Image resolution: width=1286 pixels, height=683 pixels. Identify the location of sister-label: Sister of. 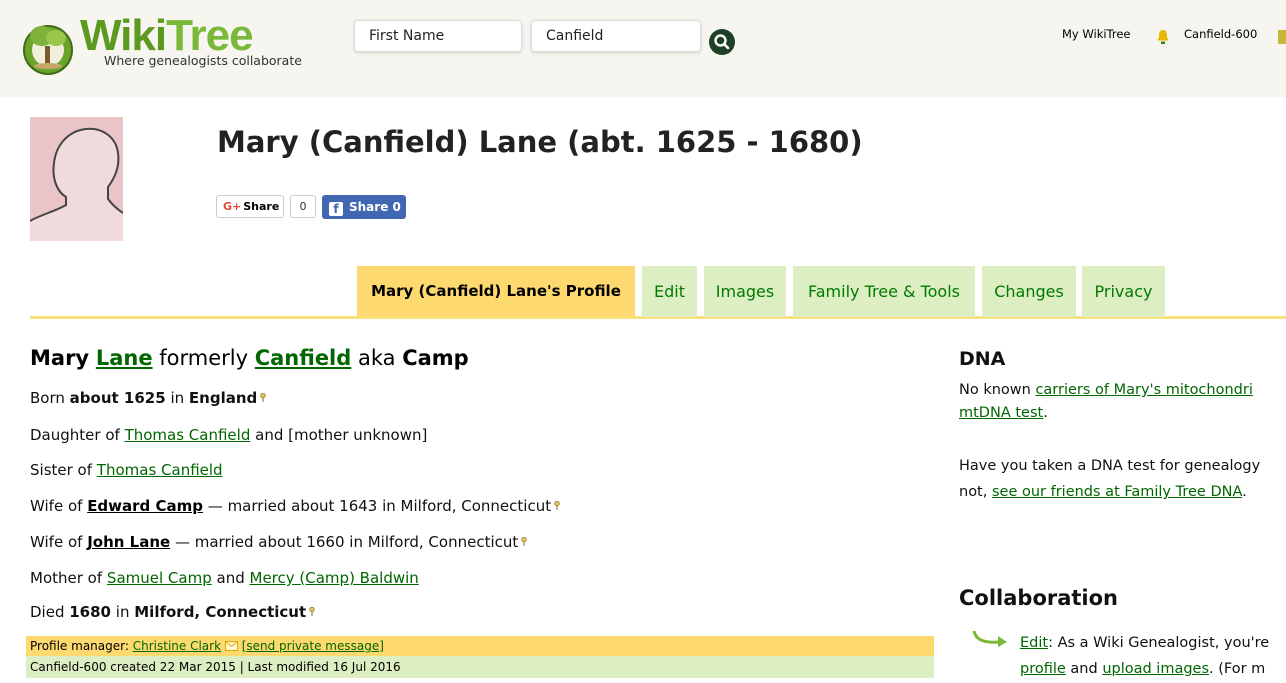
(61, 470).